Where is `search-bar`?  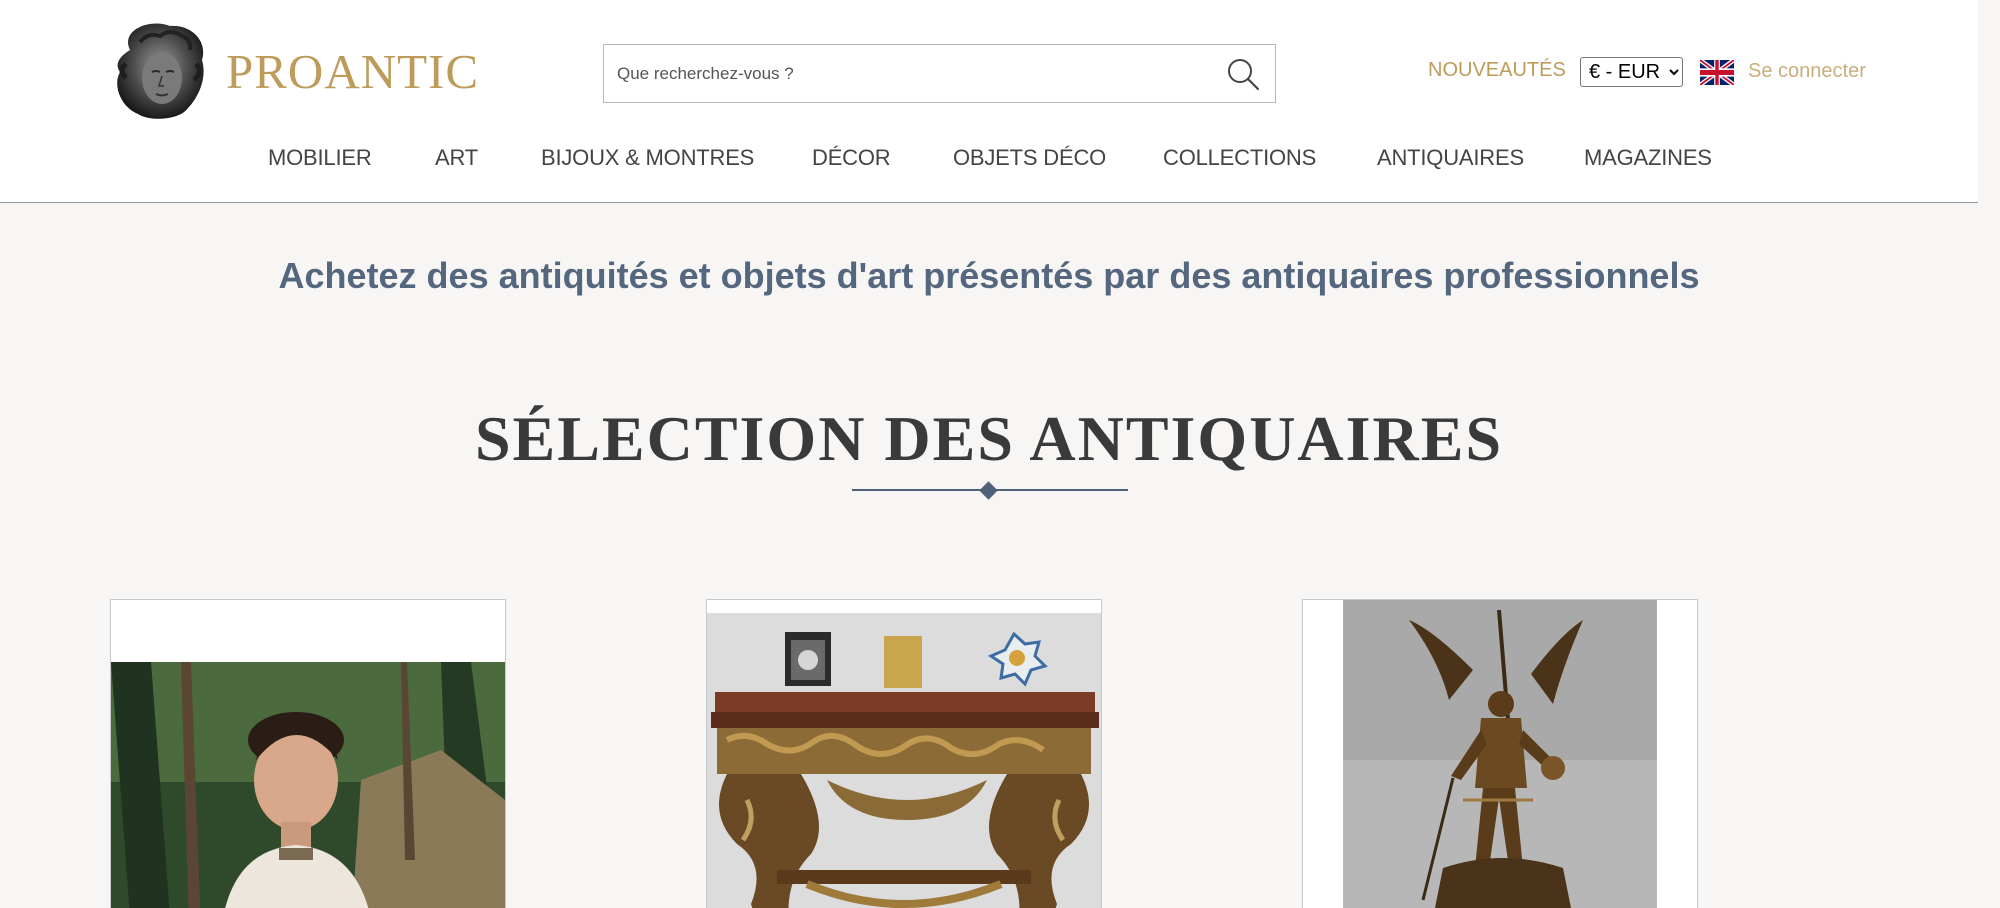
search-bar is located at coordinates (939, 73).